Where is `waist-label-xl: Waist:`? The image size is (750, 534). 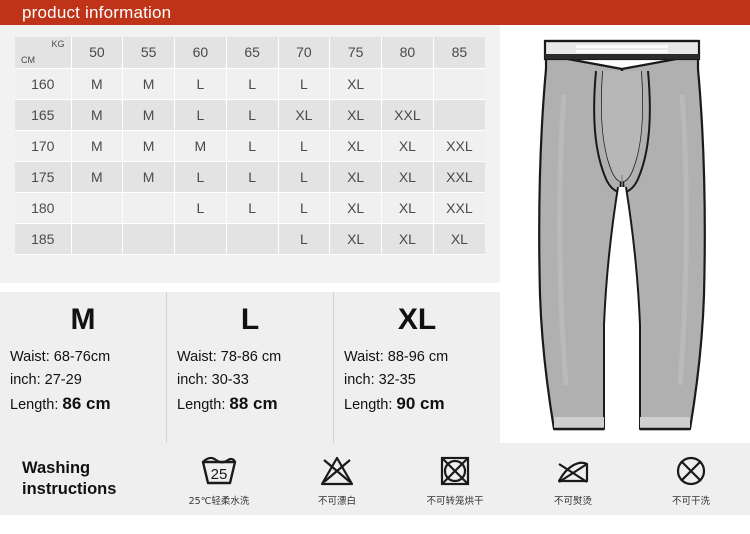
waist-label-xl: Waist: is located at coordinates (364, 357).